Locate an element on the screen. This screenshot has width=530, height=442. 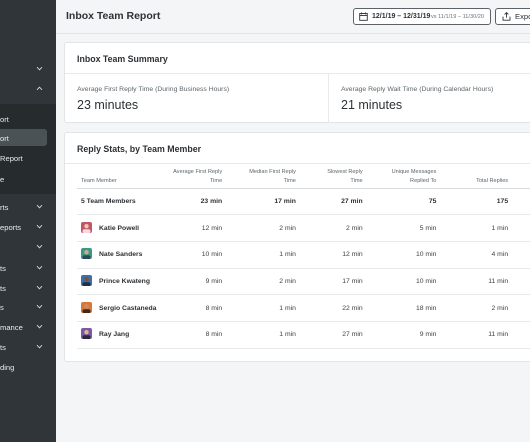
sidebar-item-9: mance is located at coordinates (28, 328).